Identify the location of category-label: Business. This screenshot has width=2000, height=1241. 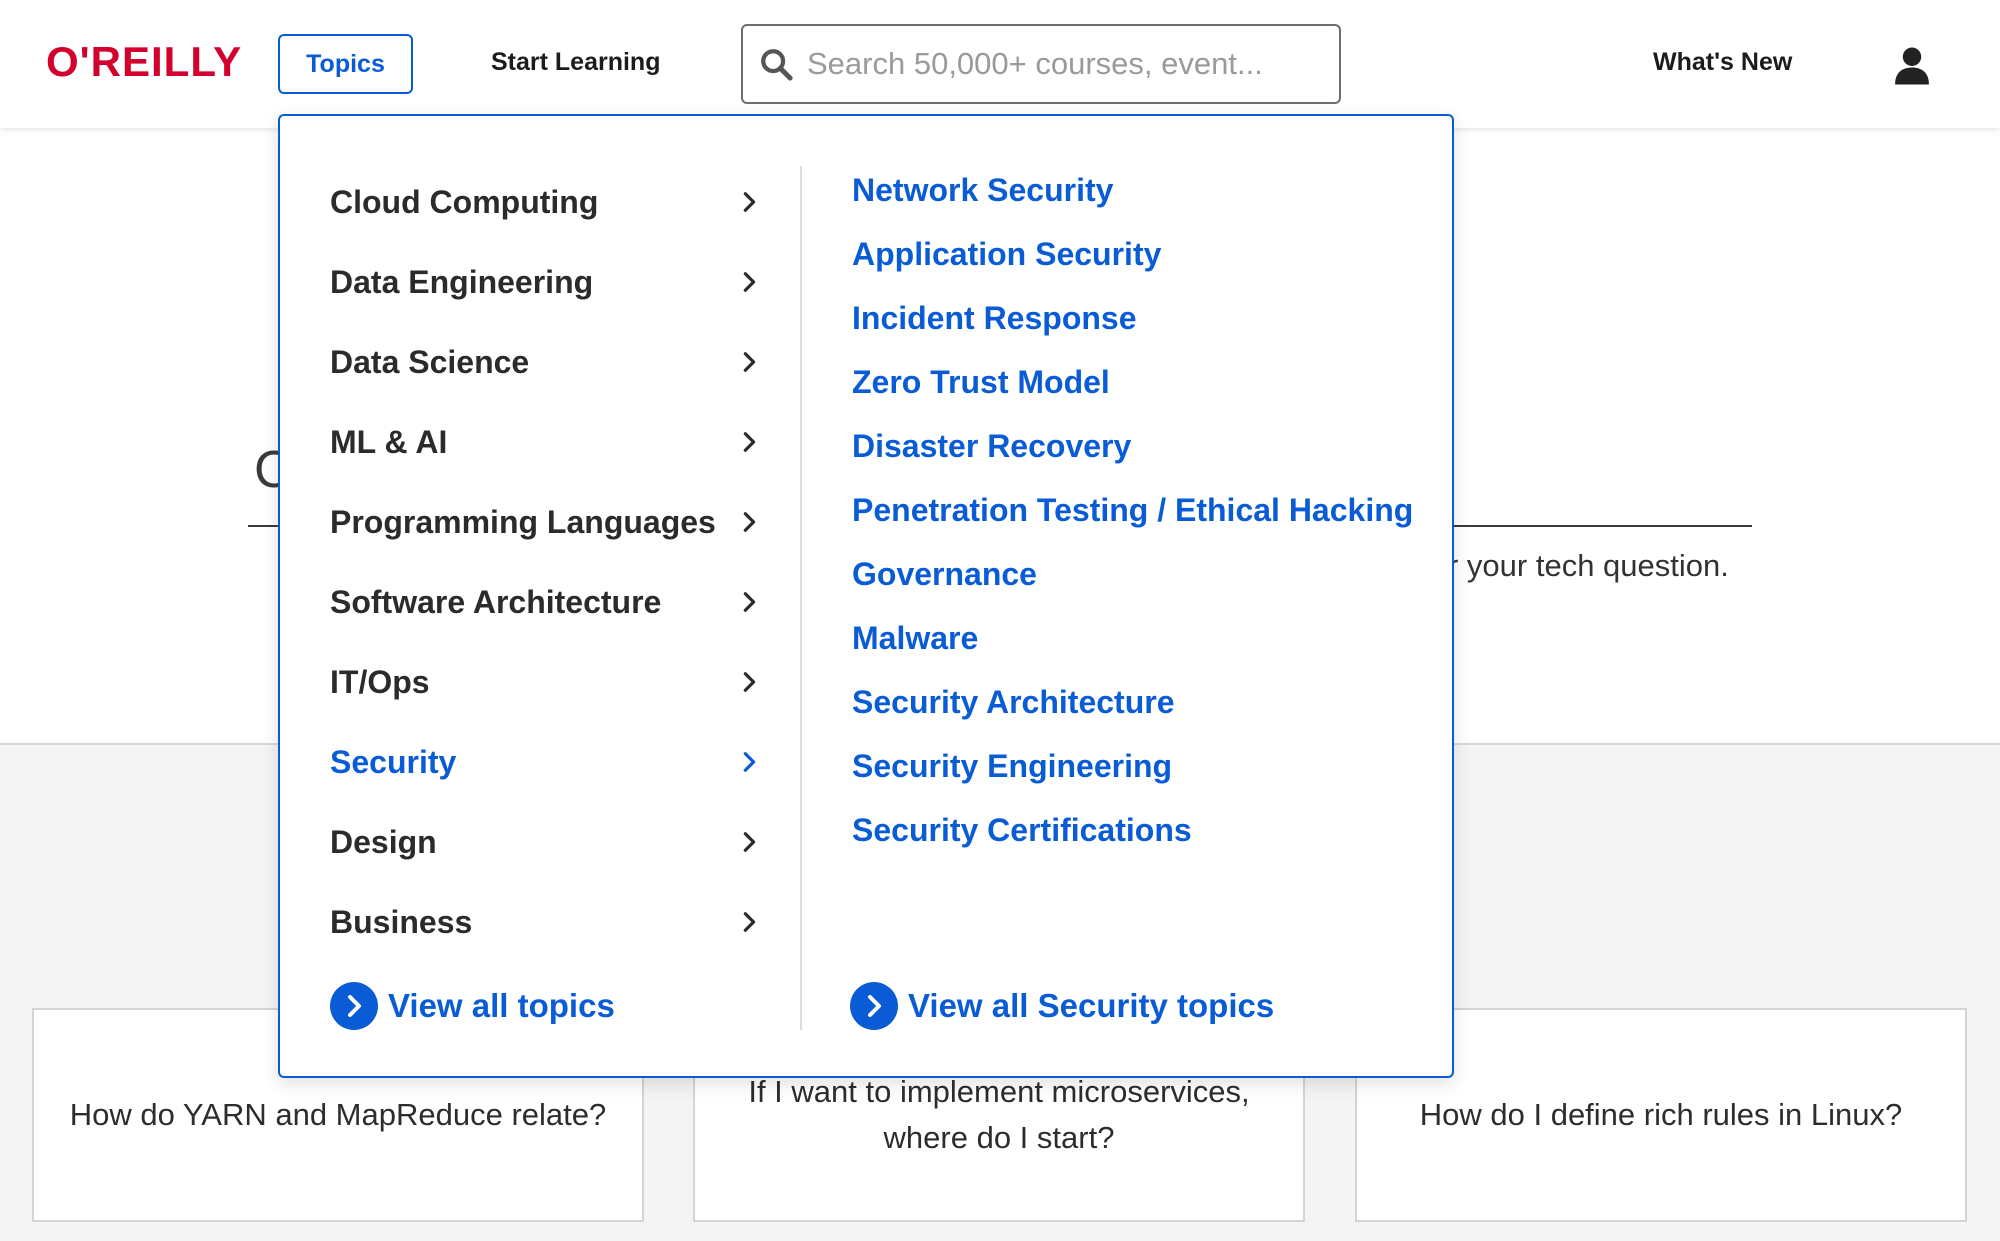
(401, 921).